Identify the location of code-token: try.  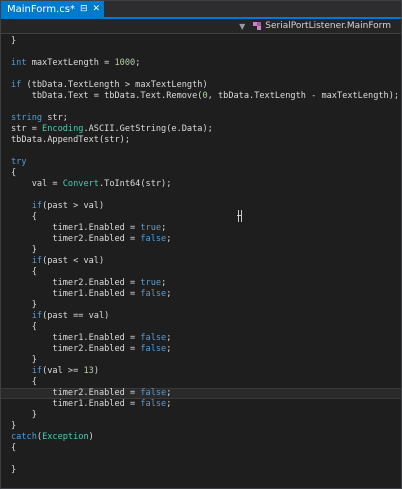
(19, 162).